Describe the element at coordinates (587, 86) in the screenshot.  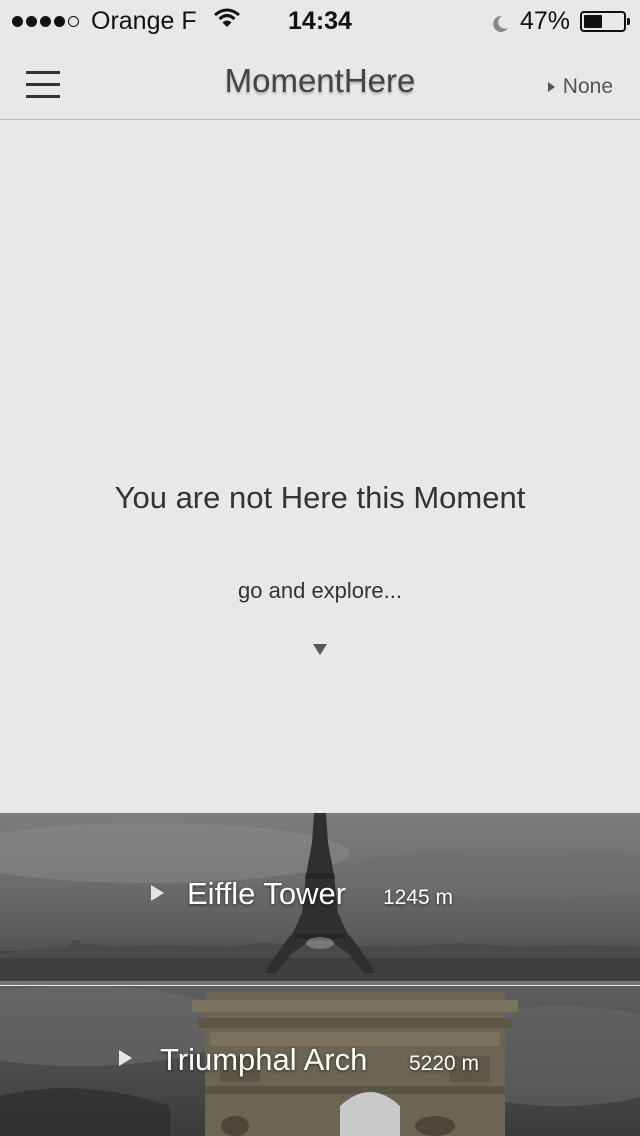
I see `filter-selector-label: None` at that location.